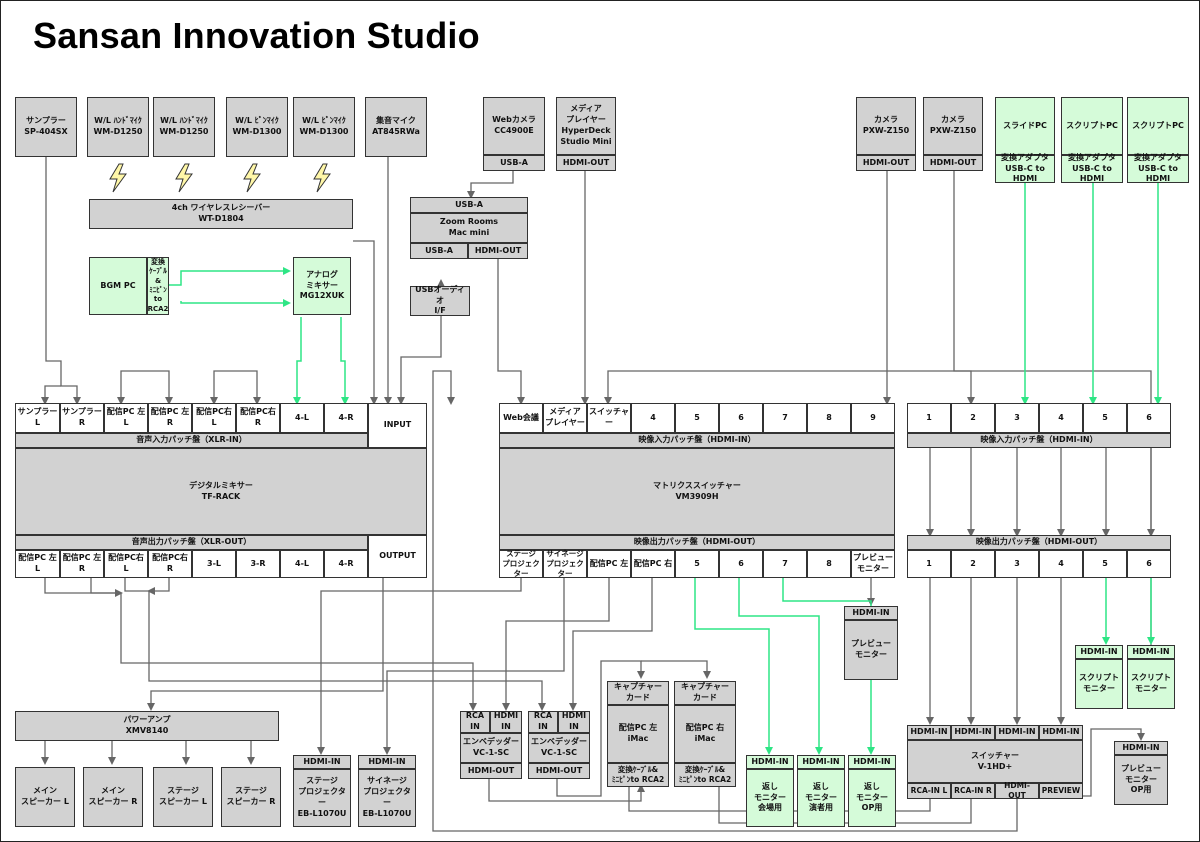 The image size is (1200, 842). Describe the element at coordinates (46, 127) in the screenshot. I see `sampler-box: サンプラー SP-404SX` at that location.